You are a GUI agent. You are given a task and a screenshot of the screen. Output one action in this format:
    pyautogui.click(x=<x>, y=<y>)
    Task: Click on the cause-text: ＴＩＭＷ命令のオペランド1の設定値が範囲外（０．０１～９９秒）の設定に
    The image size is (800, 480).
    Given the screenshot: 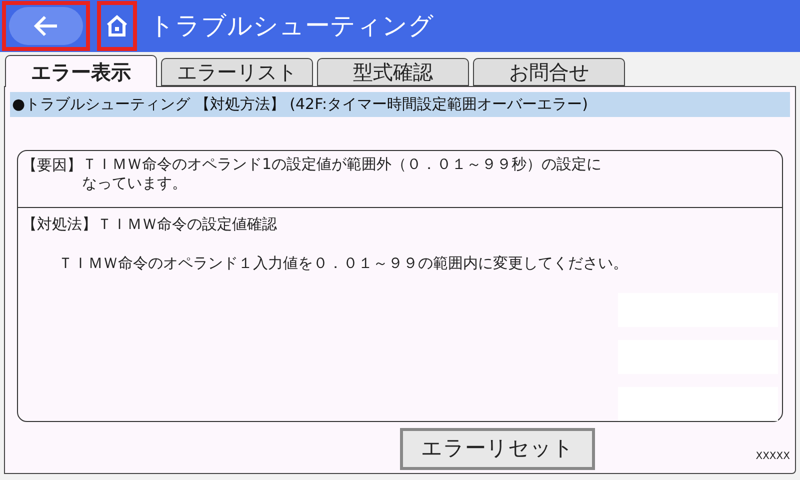 What is the action you would take?
    pyautogui.click(x=342, y=164)
    